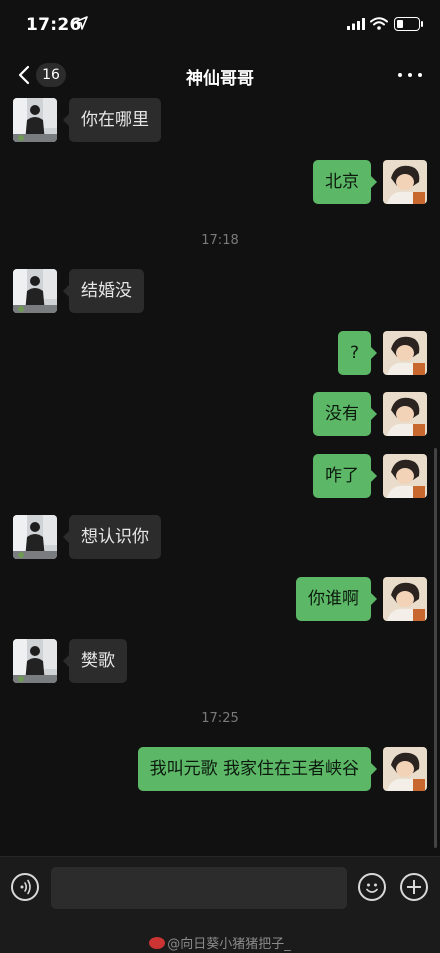 This screenshot has height=953, width=440. Describe the element at coordinates (345, 476) in the screenshot. I see `message-bubble-sent: 咋了` at that location.